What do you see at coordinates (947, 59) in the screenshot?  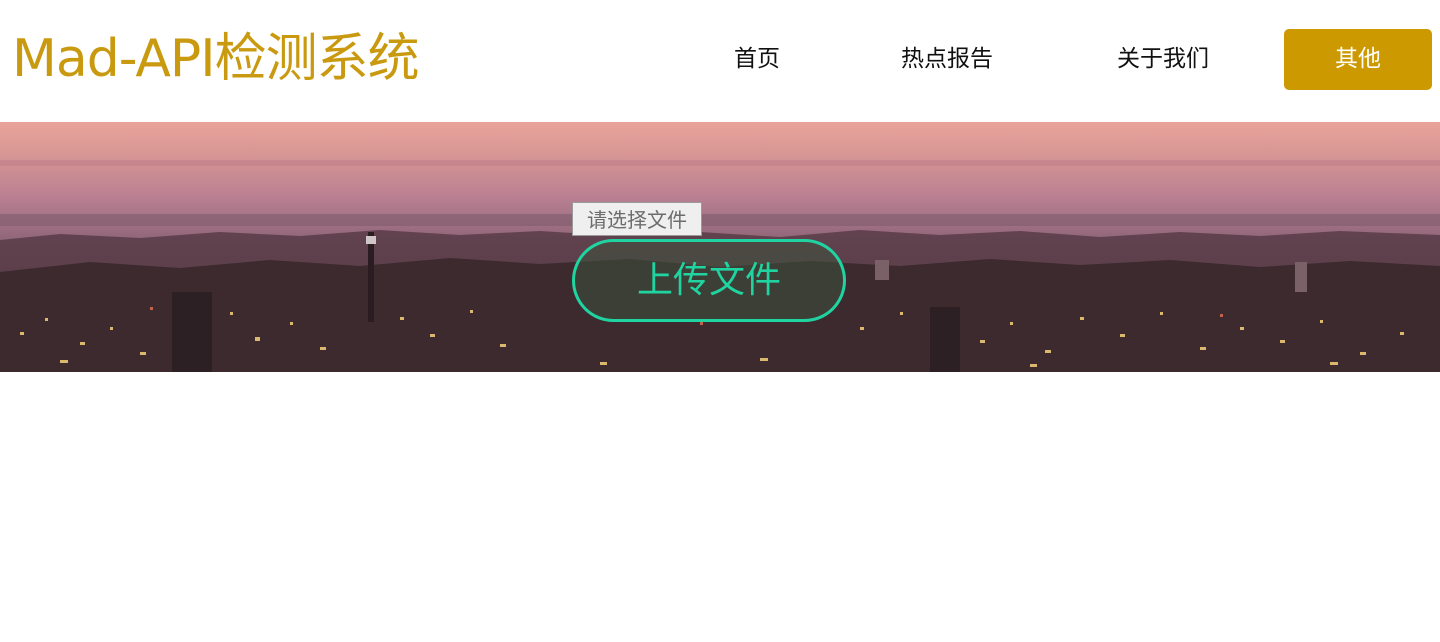 I see `nav-hot-reports-link: 热点报告` at bounding box center [947, 59].